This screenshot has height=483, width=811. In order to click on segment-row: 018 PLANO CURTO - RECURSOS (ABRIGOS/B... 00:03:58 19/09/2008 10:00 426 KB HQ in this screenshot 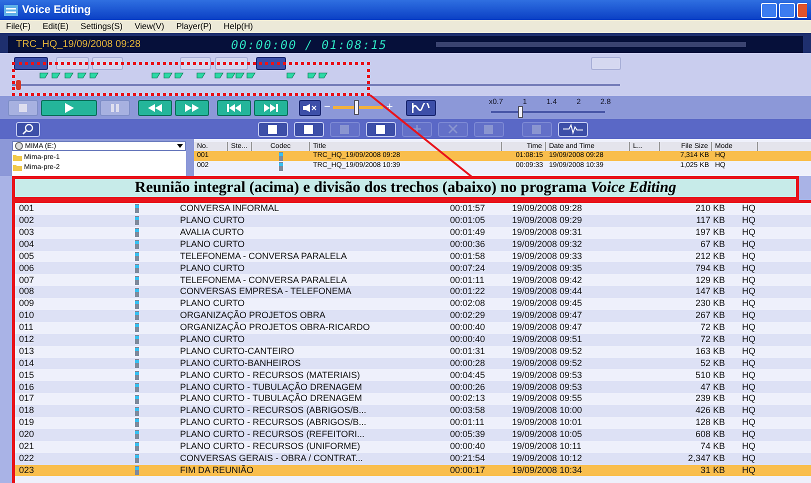, I will do `click(413, 411)`.